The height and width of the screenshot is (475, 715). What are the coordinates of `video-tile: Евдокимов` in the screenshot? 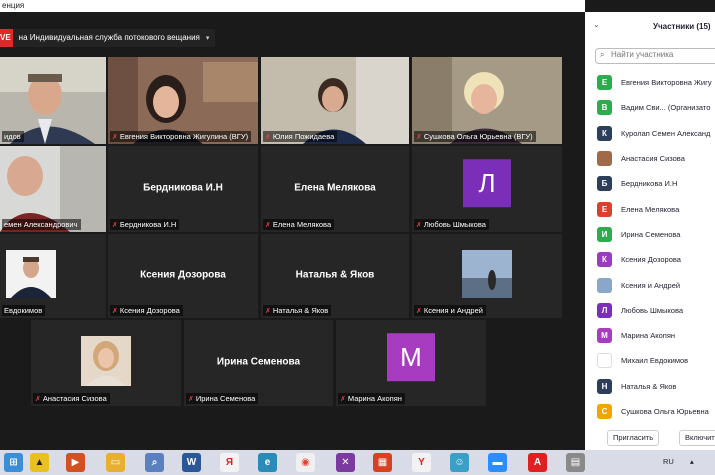 It's located at (53, 276).